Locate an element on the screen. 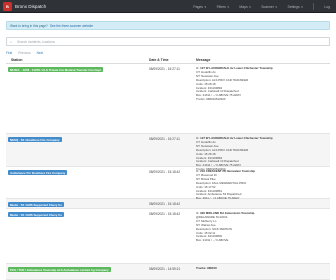 The width and height of the screenshot is (336, 280). nav-settings: Settings▼ is located at coordinates (295, 7).